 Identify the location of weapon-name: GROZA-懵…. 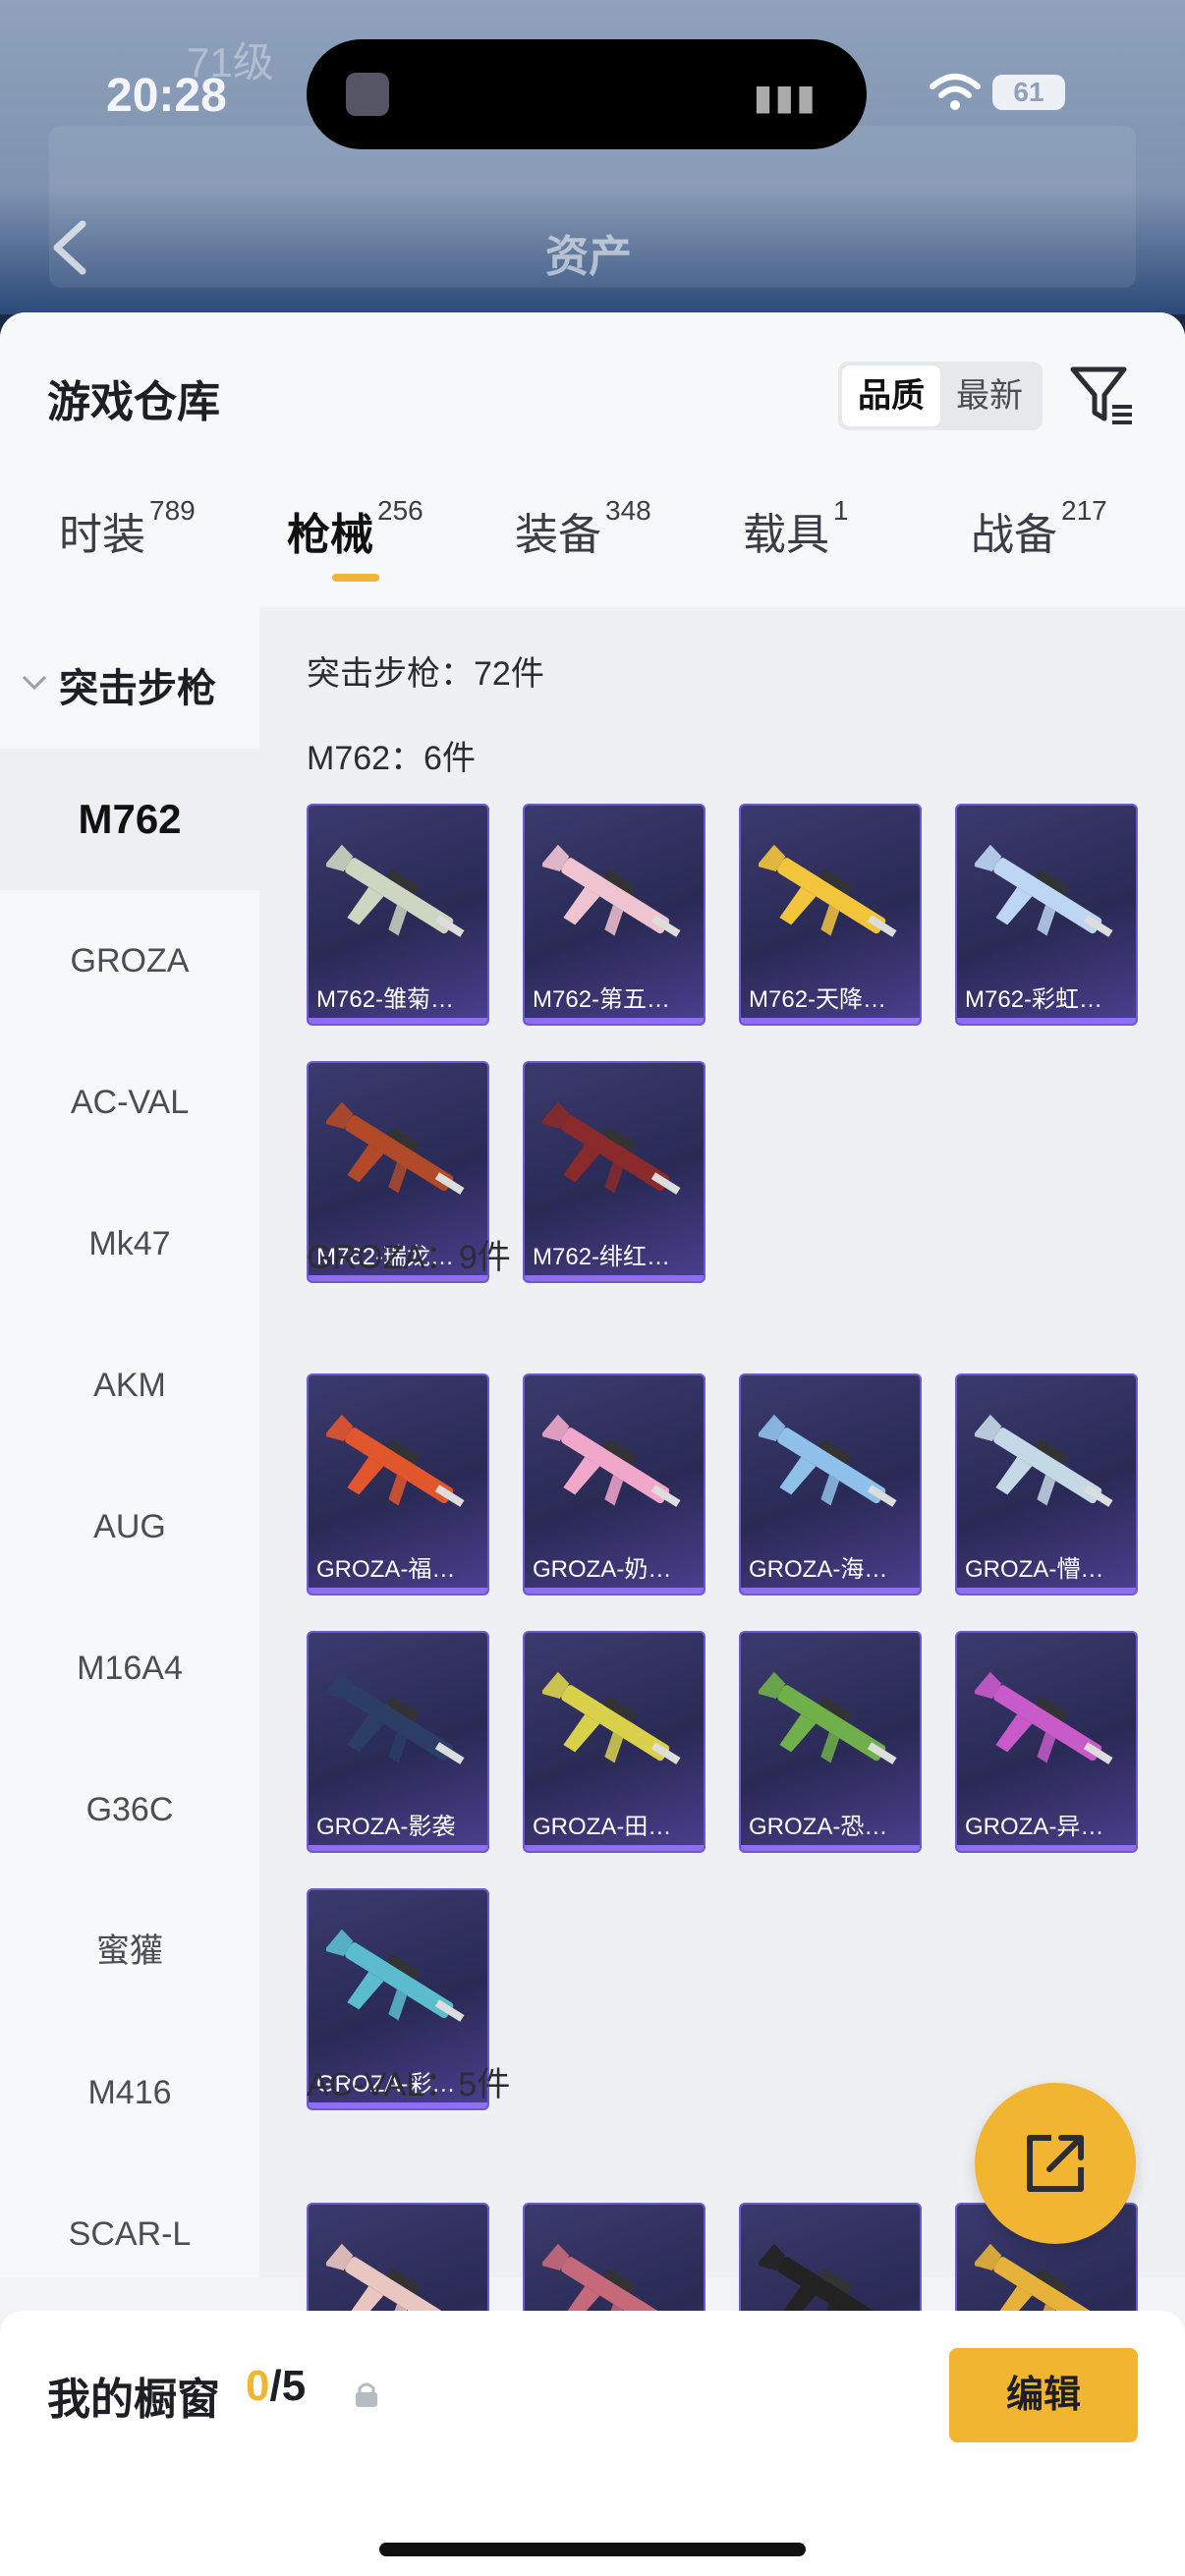
(1034, 1569).